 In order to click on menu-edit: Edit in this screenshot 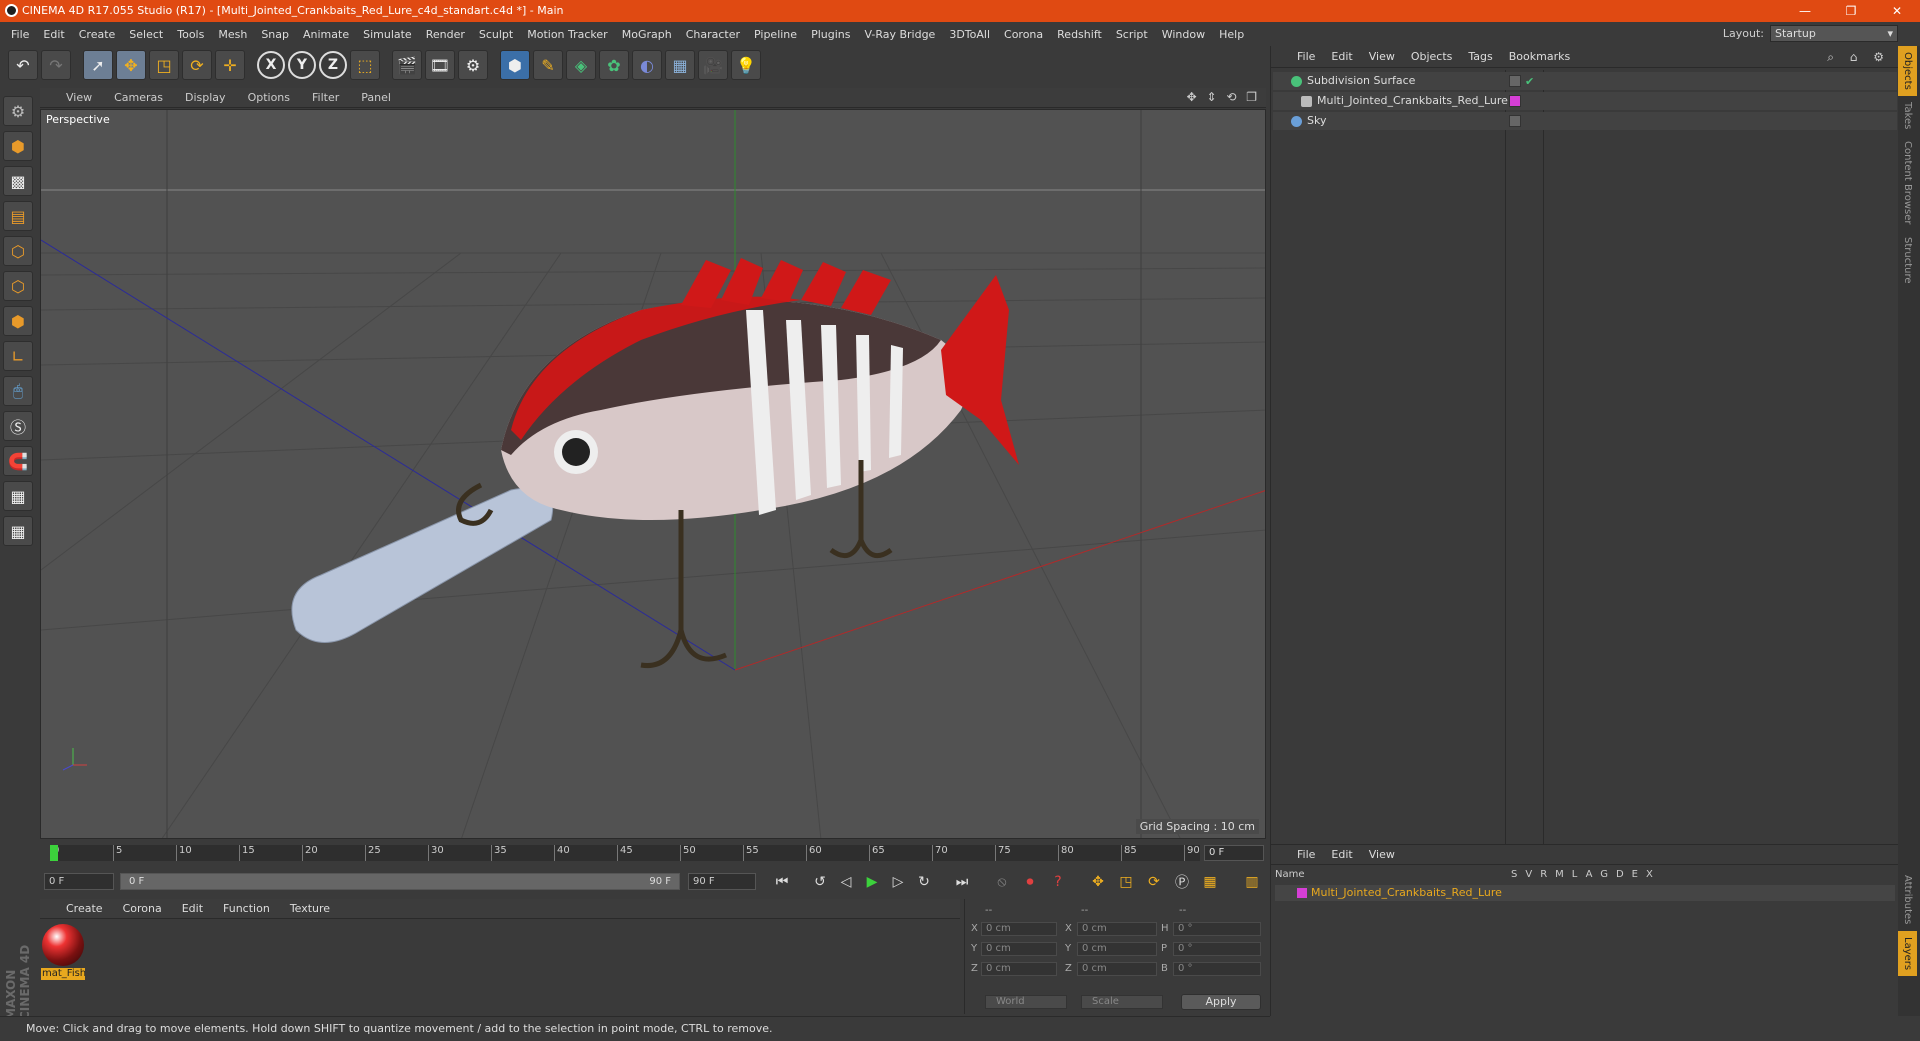, I will do `click(53, 34)`.